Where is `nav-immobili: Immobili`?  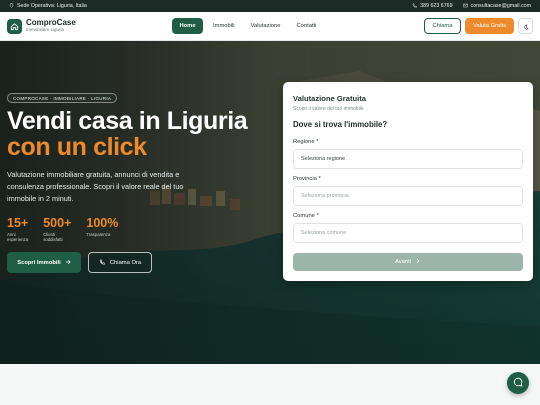
nav-immobili: Immobili is located at coordinates (224, 26).